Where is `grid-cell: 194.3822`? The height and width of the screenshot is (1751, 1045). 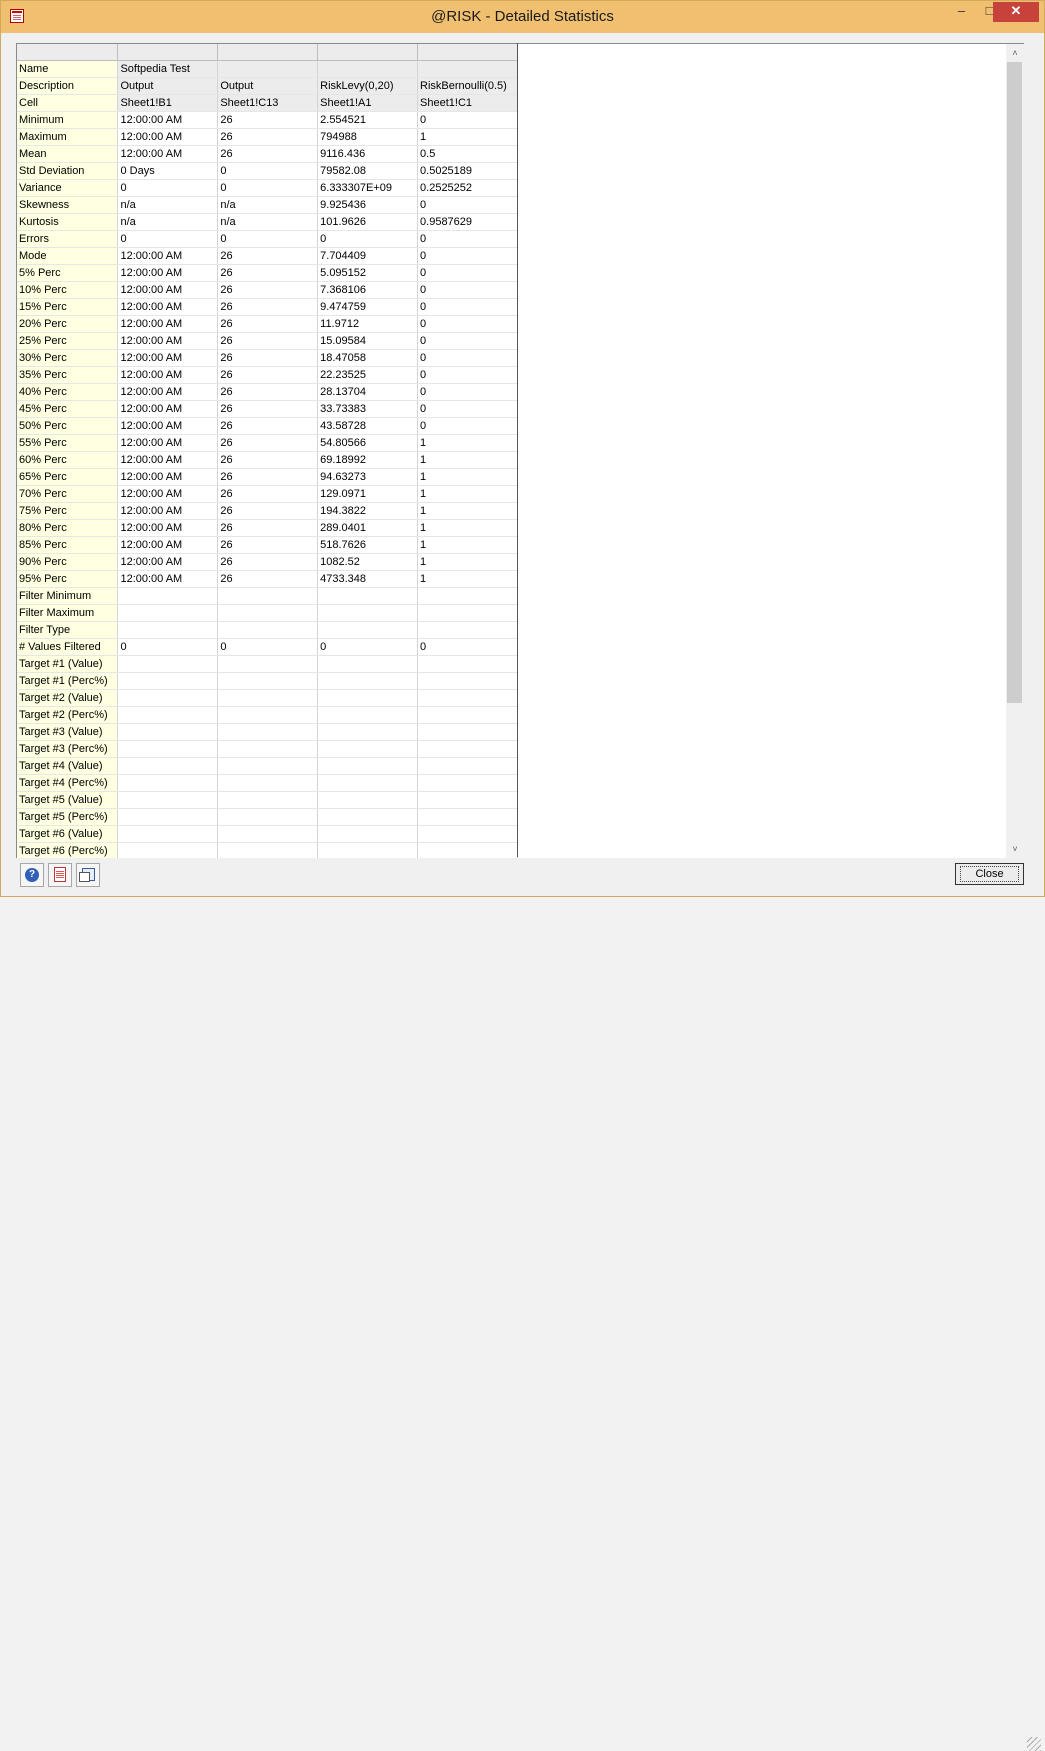 grid-cell: 194.3822 is located at coordinates (368, 511).